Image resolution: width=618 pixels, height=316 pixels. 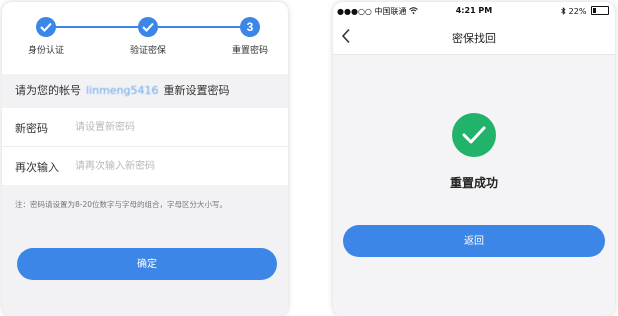 I want to click on password-form: 新密码 再次输入, so click(x=145, y=146).